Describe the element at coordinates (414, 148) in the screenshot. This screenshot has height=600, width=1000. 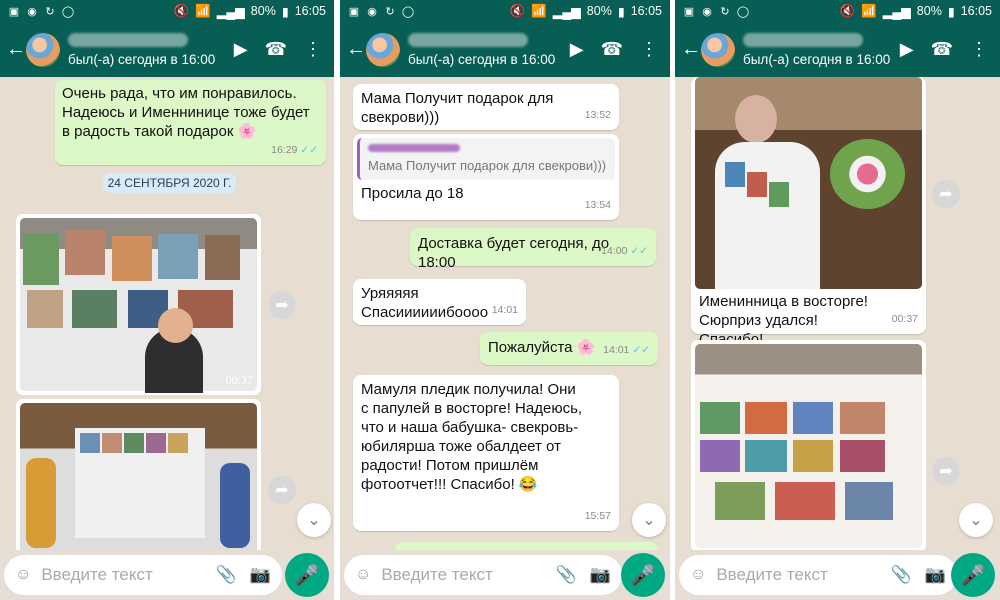
I see `quoted-contact-name` at that location.